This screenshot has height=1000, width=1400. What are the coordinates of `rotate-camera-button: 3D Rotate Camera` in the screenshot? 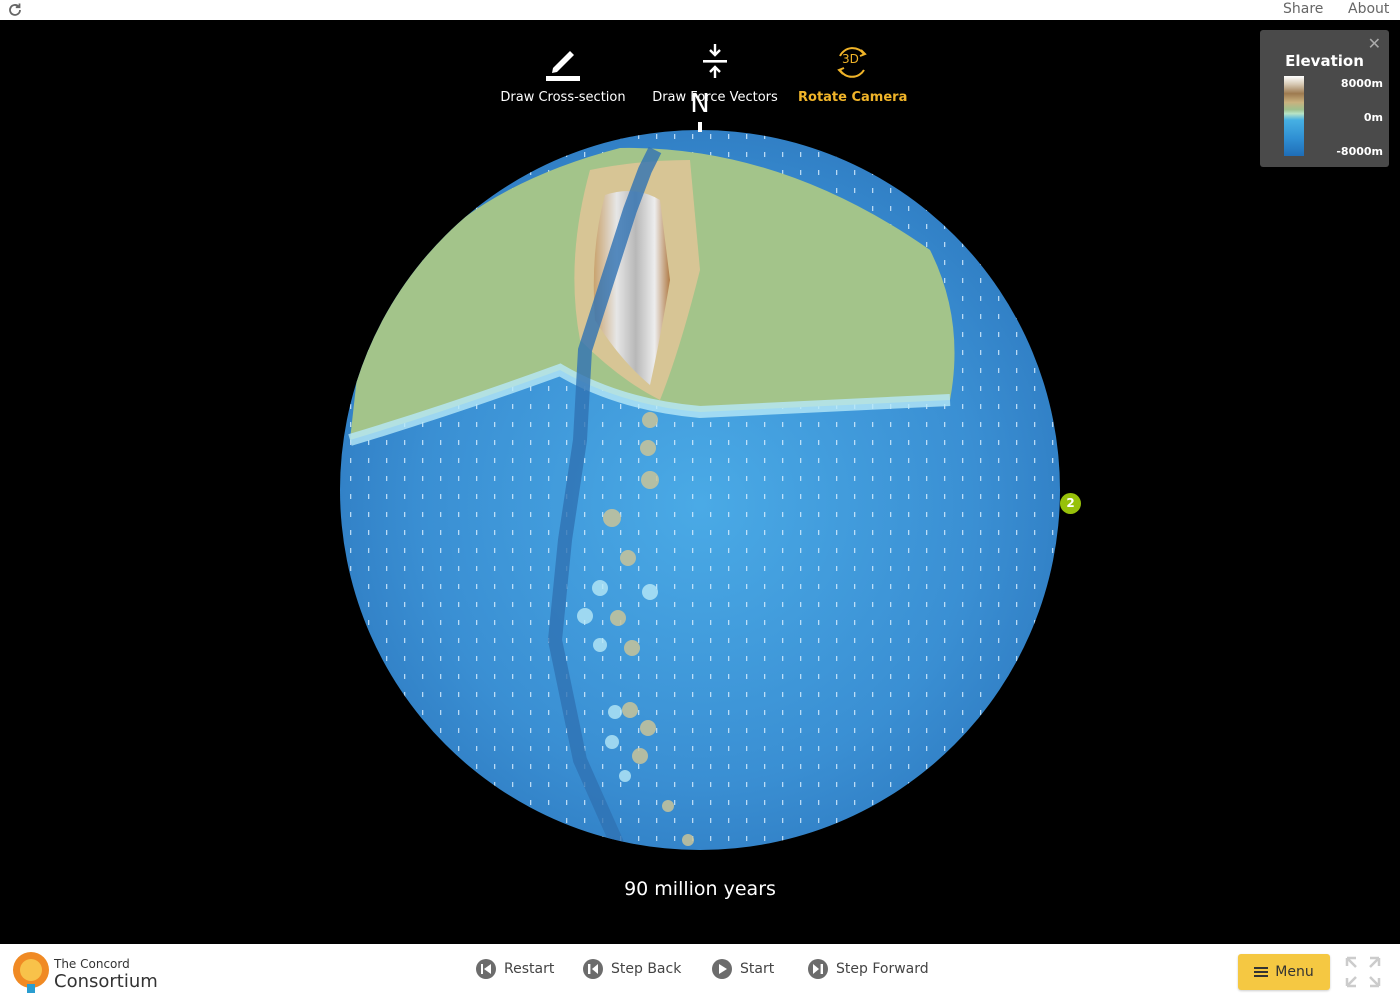 It's located at (853, 72).